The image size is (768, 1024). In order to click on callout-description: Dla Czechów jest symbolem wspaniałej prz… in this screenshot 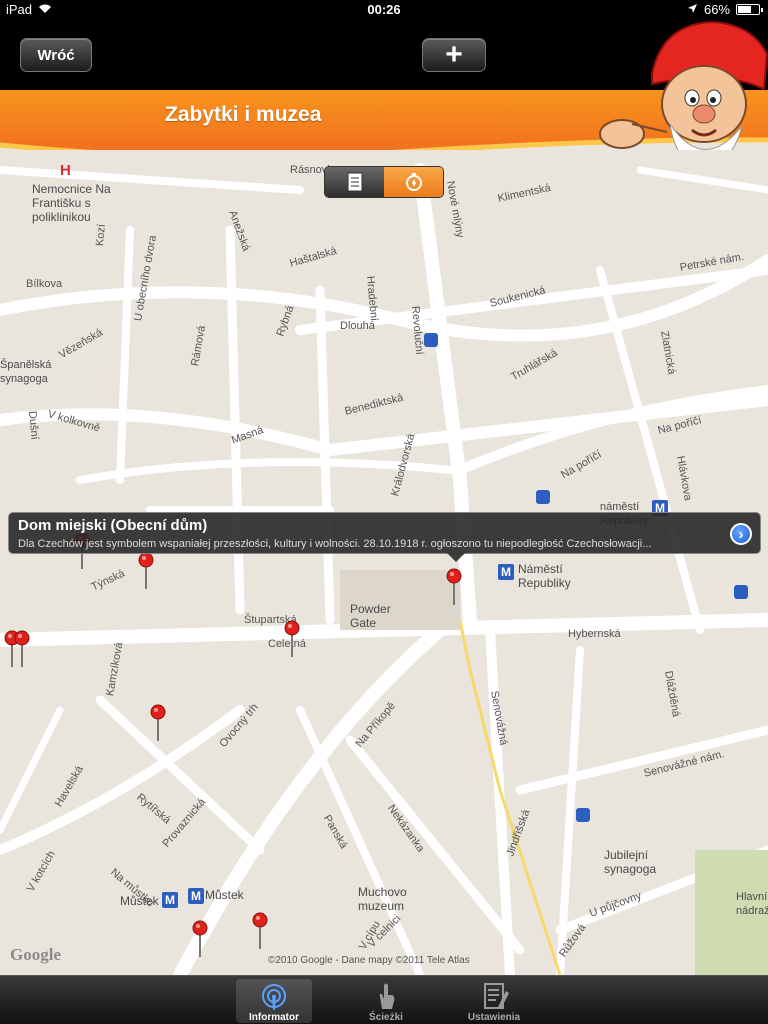, I will do `click(335, 544)`.